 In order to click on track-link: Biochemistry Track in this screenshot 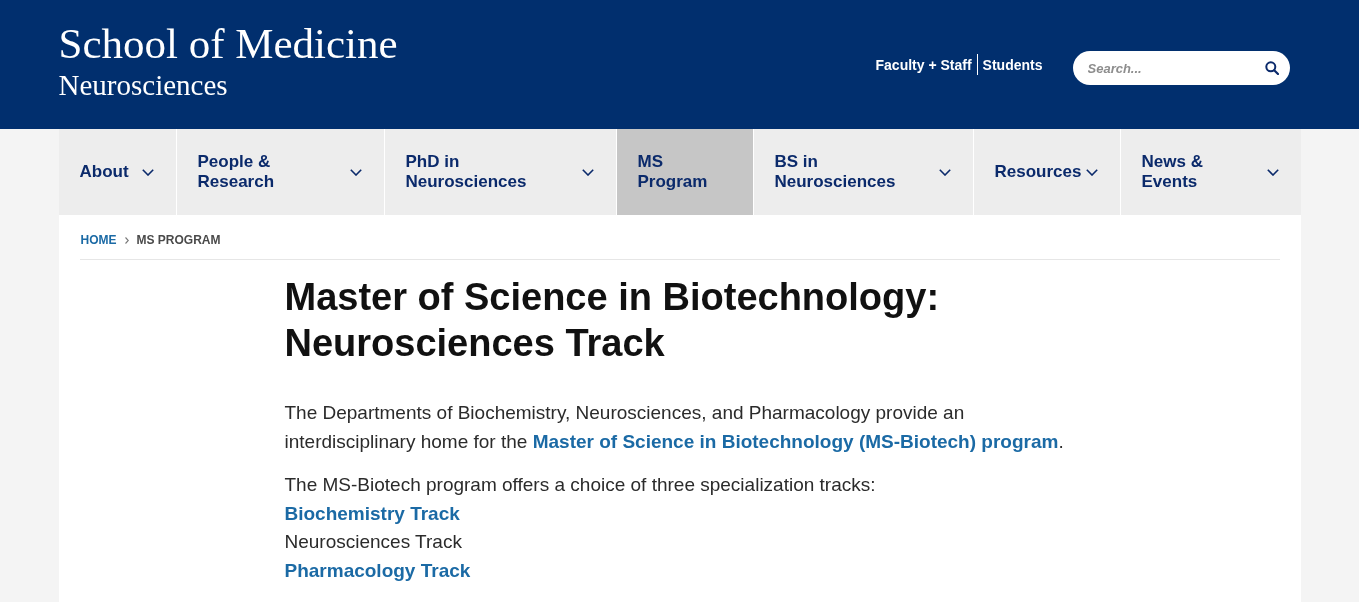, I will do `click(372, 513)`.